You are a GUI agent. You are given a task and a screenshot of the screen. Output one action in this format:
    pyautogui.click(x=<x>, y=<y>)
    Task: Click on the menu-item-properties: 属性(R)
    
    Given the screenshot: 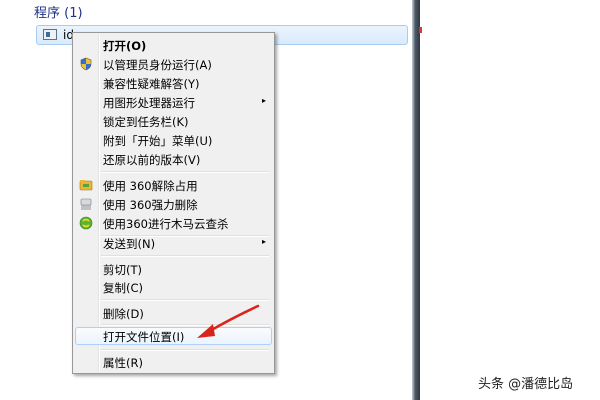 What is the action you would take?
    pyautogui.click(x=173, y=362)
    